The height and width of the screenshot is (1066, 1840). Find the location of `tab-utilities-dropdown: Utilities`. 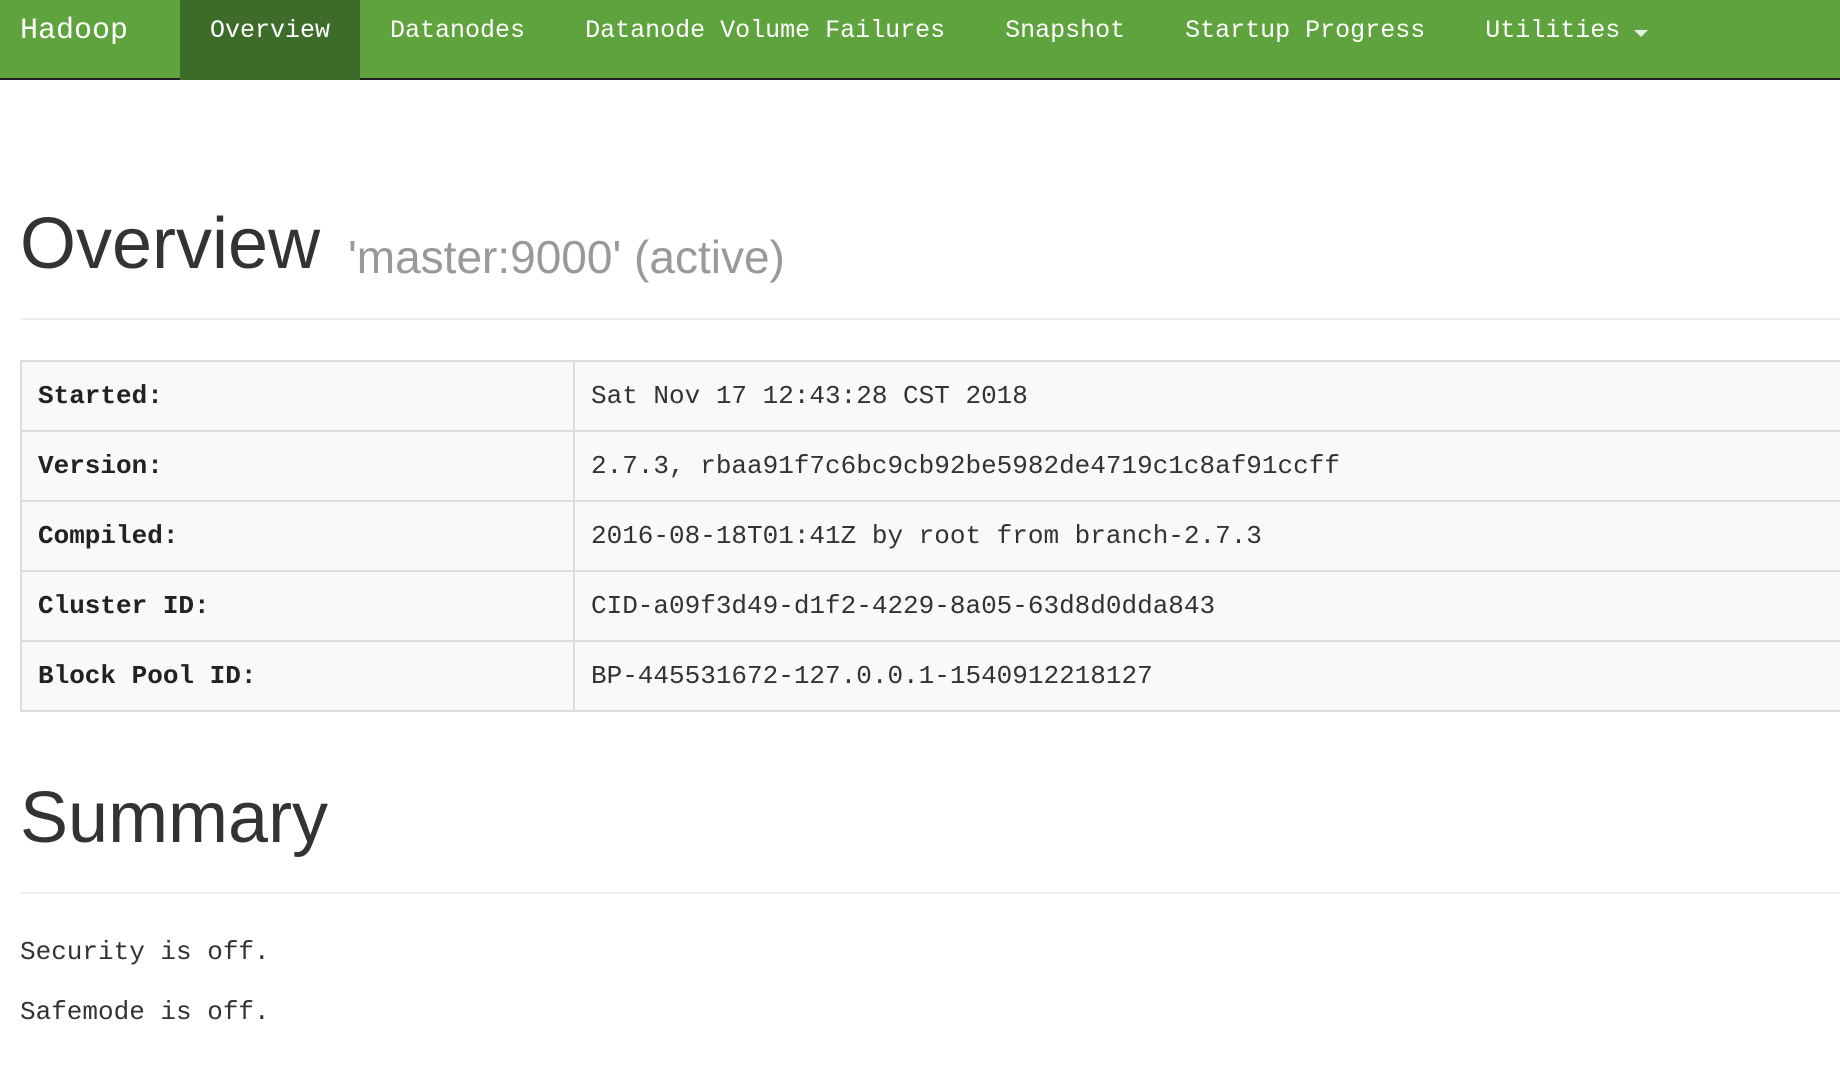

tab-utilities-dropdown: Utilities is located at coordinates (1566, 40).